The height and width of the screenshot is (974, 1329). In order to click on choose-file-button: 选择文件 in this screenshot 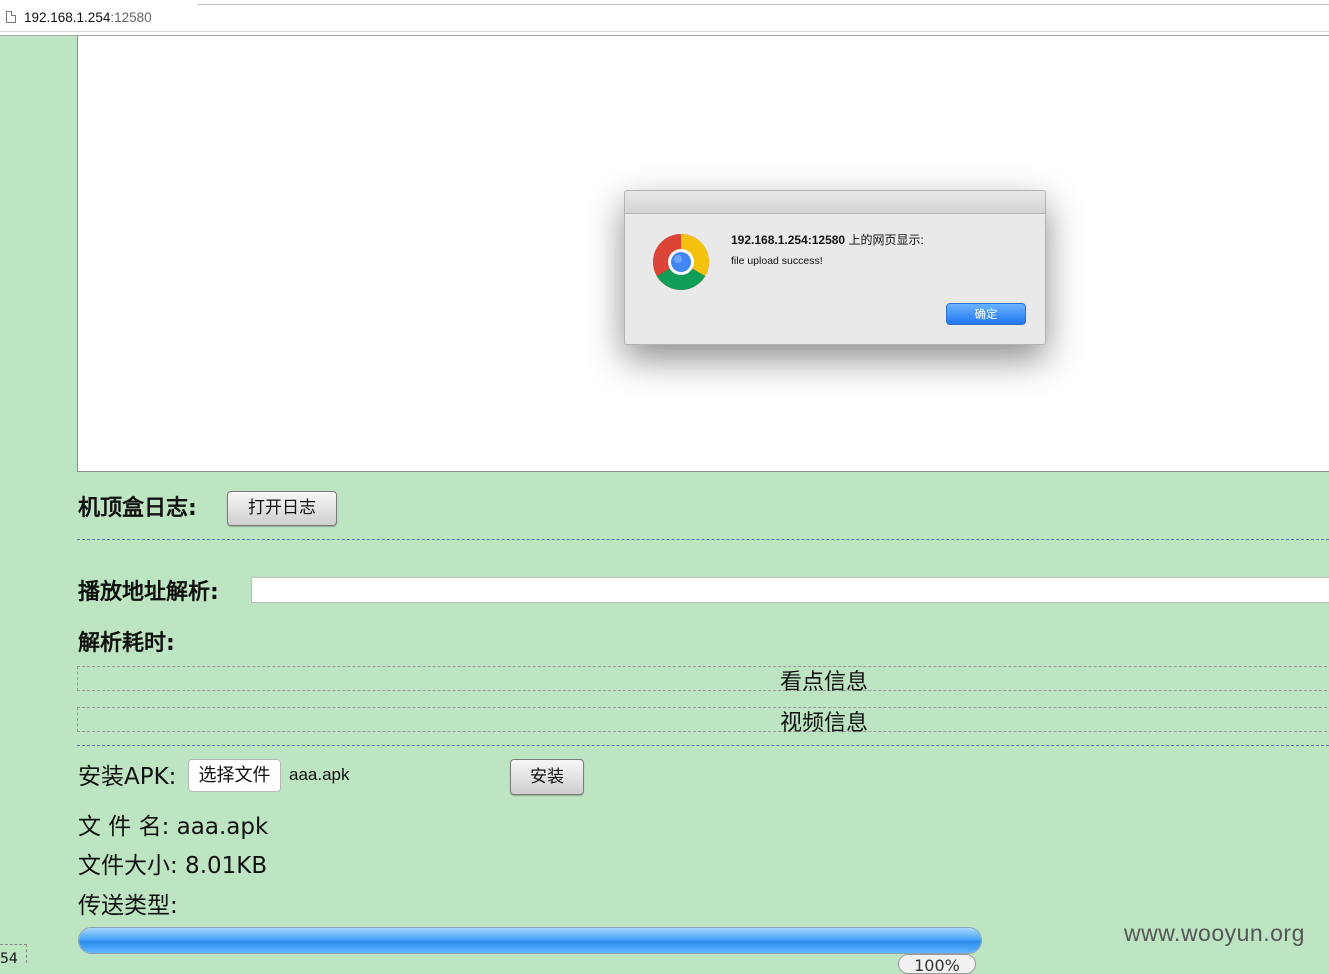, I will do `click(234, 775)`.